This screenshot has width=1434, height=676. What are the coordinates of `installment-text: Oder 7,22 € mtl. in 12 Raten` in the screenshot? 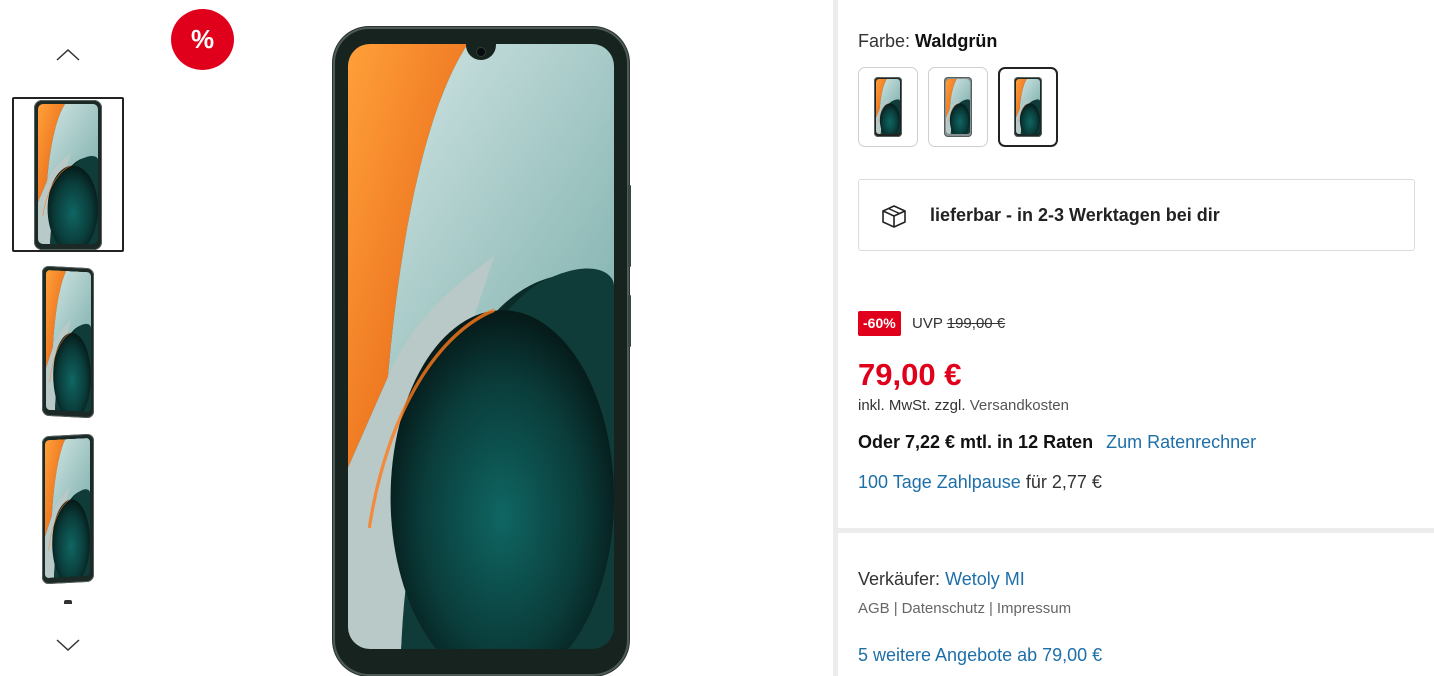 It's located at (976, 442).